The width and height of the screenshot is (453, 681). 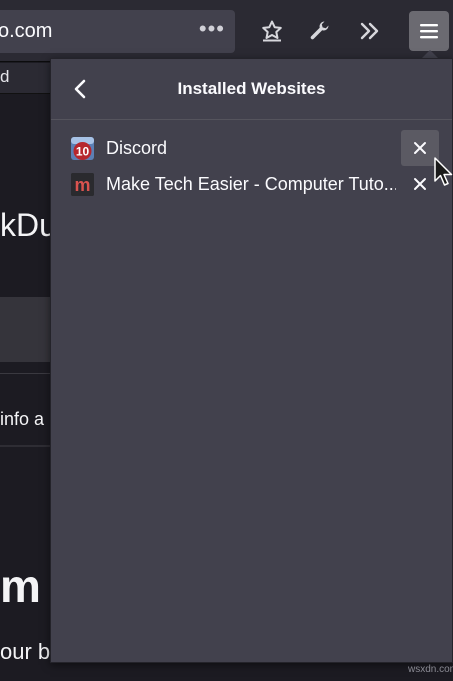 I want to click on svg-text: 10, so click(x=83, y=152).